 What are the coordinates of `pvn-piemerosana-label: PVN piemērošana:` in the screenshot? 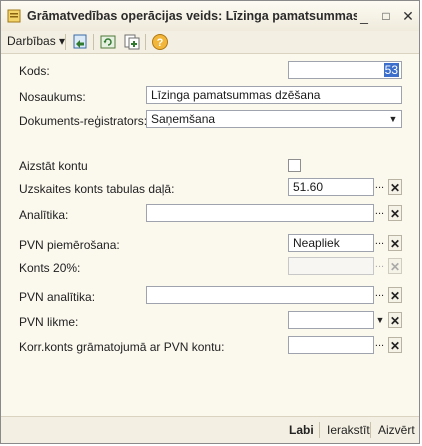 It's located at (69, 245).